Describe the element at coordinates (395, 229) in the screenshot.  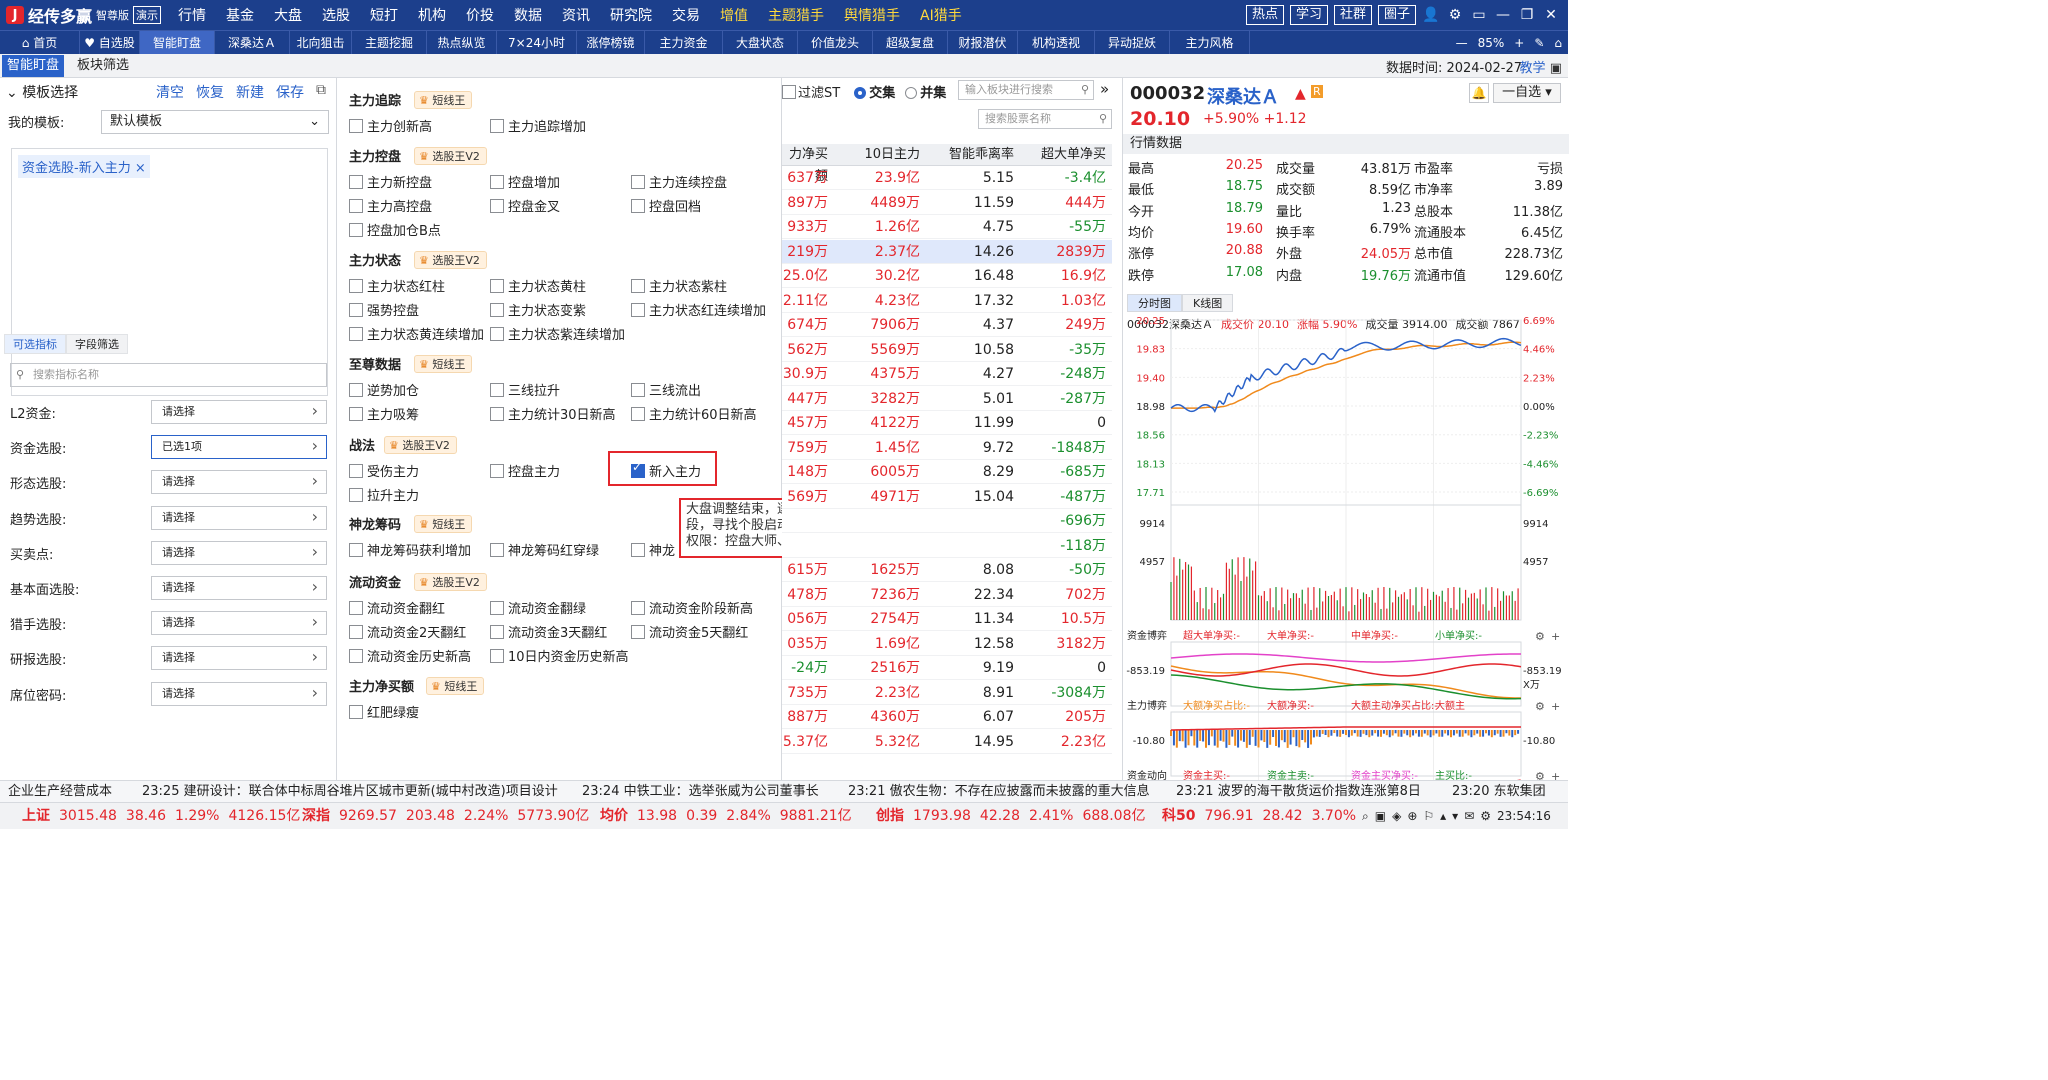
I see `indicator-checkbox: 控盘加仓B点` at that location.